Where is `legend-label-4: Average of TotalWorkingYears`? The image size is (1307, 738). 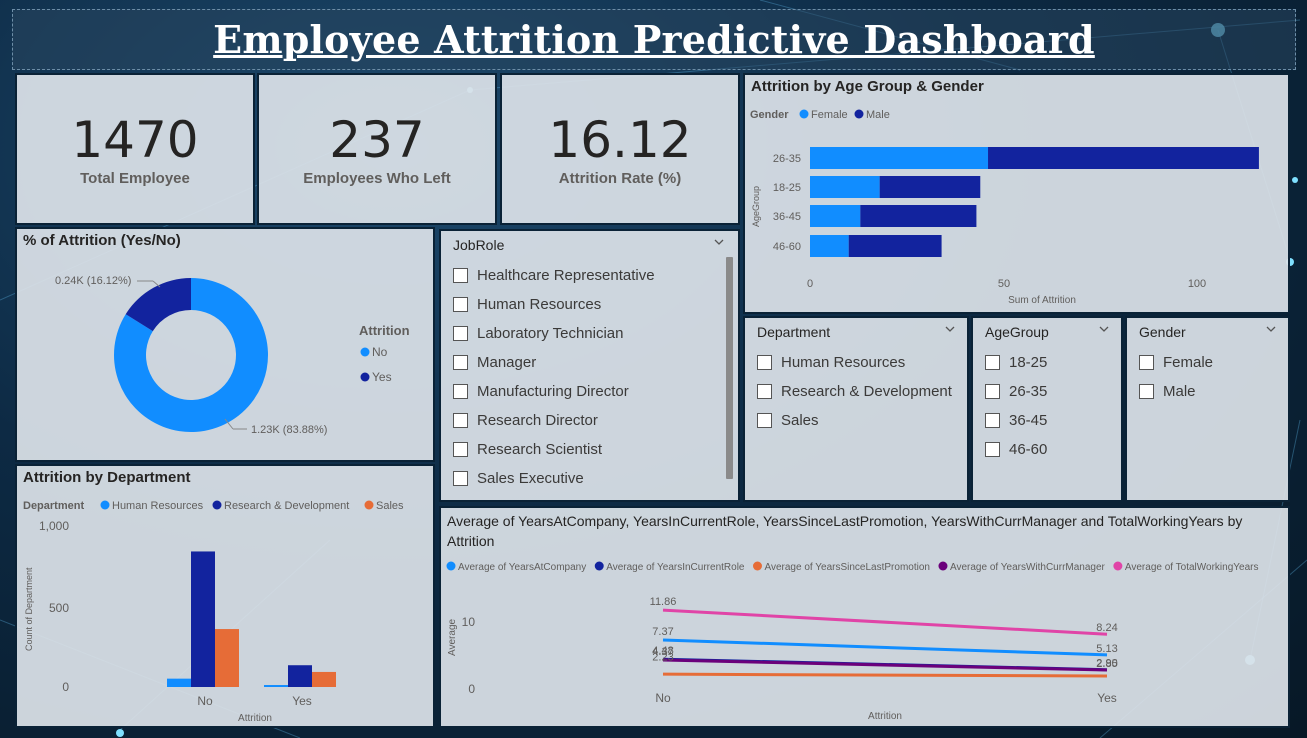
legend-label-4: Average of TotalWorkingYears is located at coordinates (1192, 567).